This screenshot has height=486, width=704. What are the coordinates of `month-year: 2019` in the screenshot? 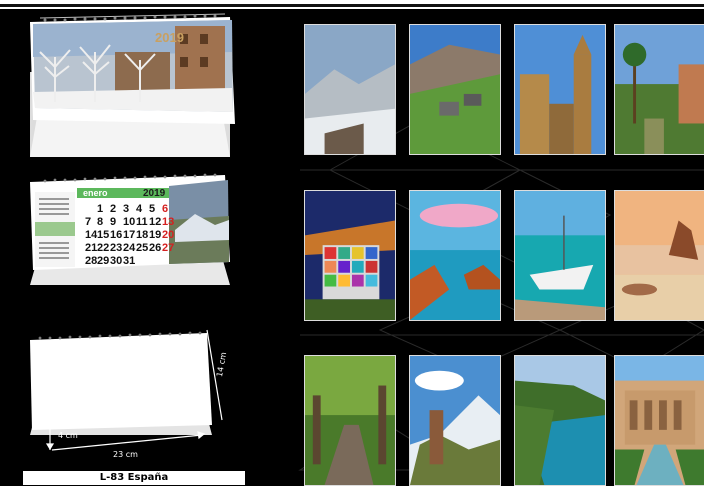 It's located at (154, 193).